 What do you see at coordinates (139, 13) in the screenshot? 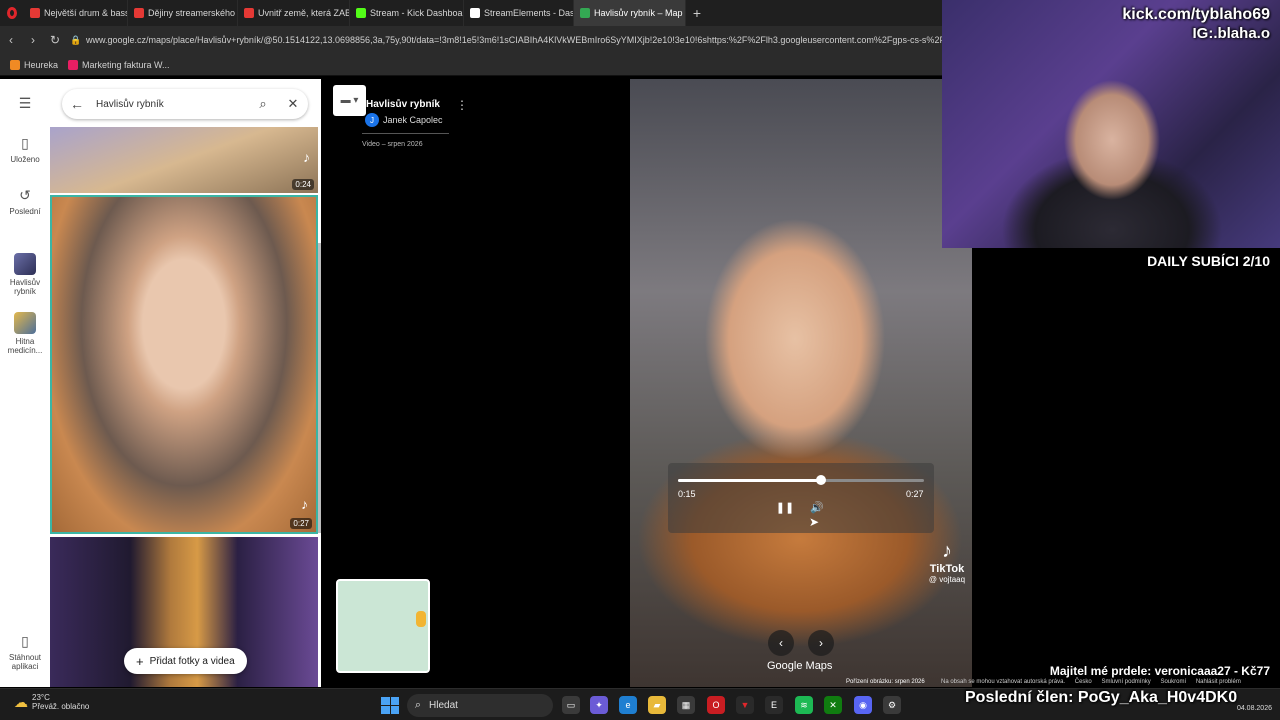
I see `youtube-icon` at bounding box center [139, 13].